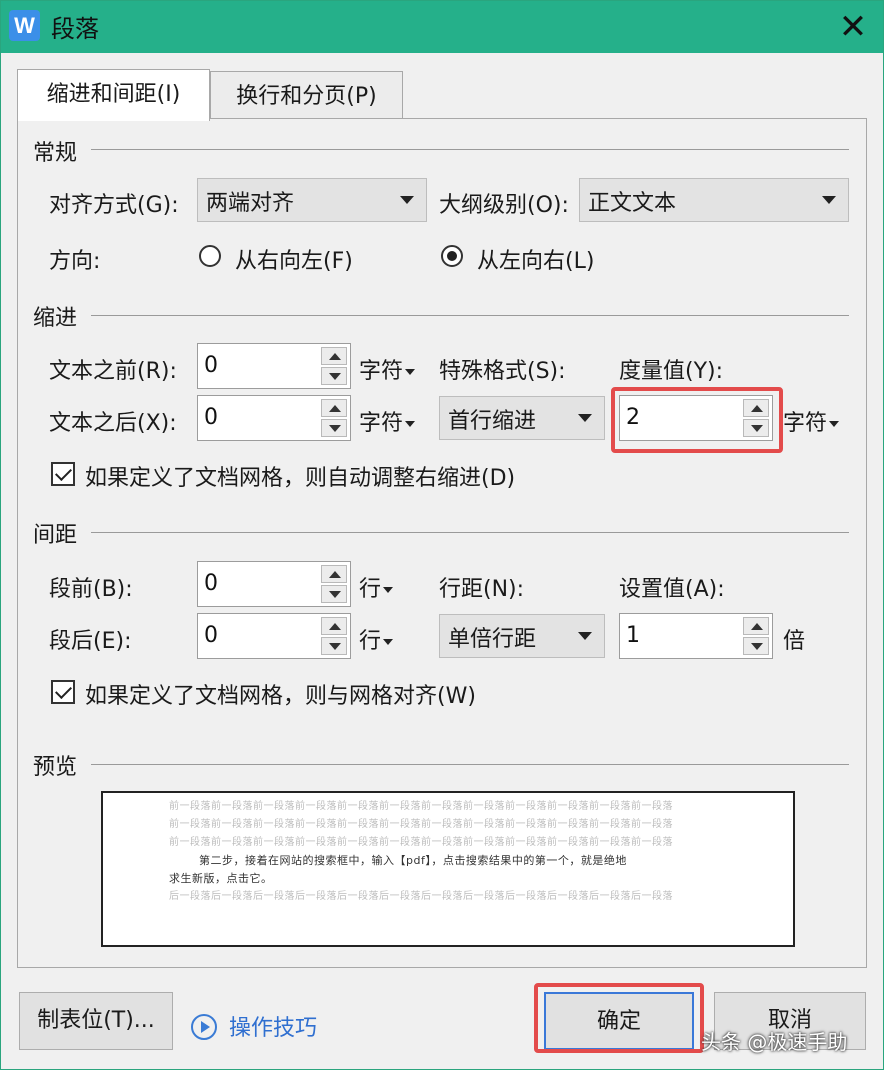 The height and width of the screenshot is (1070, 884). Describe the element at coordinates (504, 205) in the screenshot. I see `outline-level-label: 大纲级别(O):` at that location.